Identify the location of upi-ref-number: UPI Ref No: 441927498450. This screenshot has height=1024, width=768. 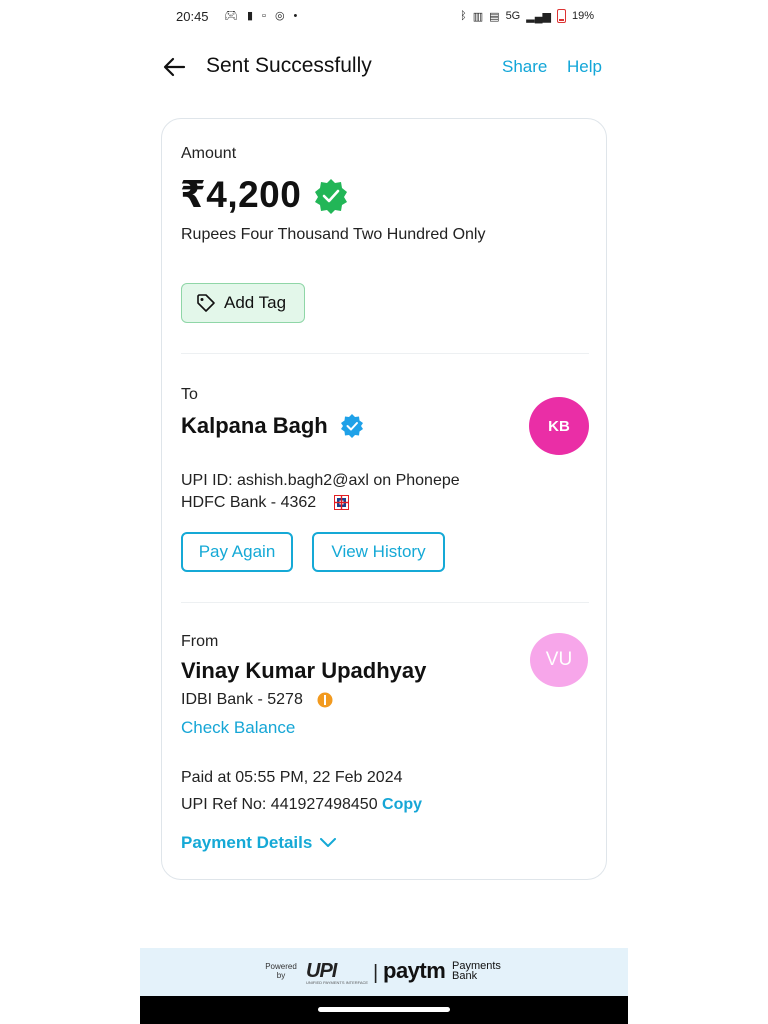
(279, 804).